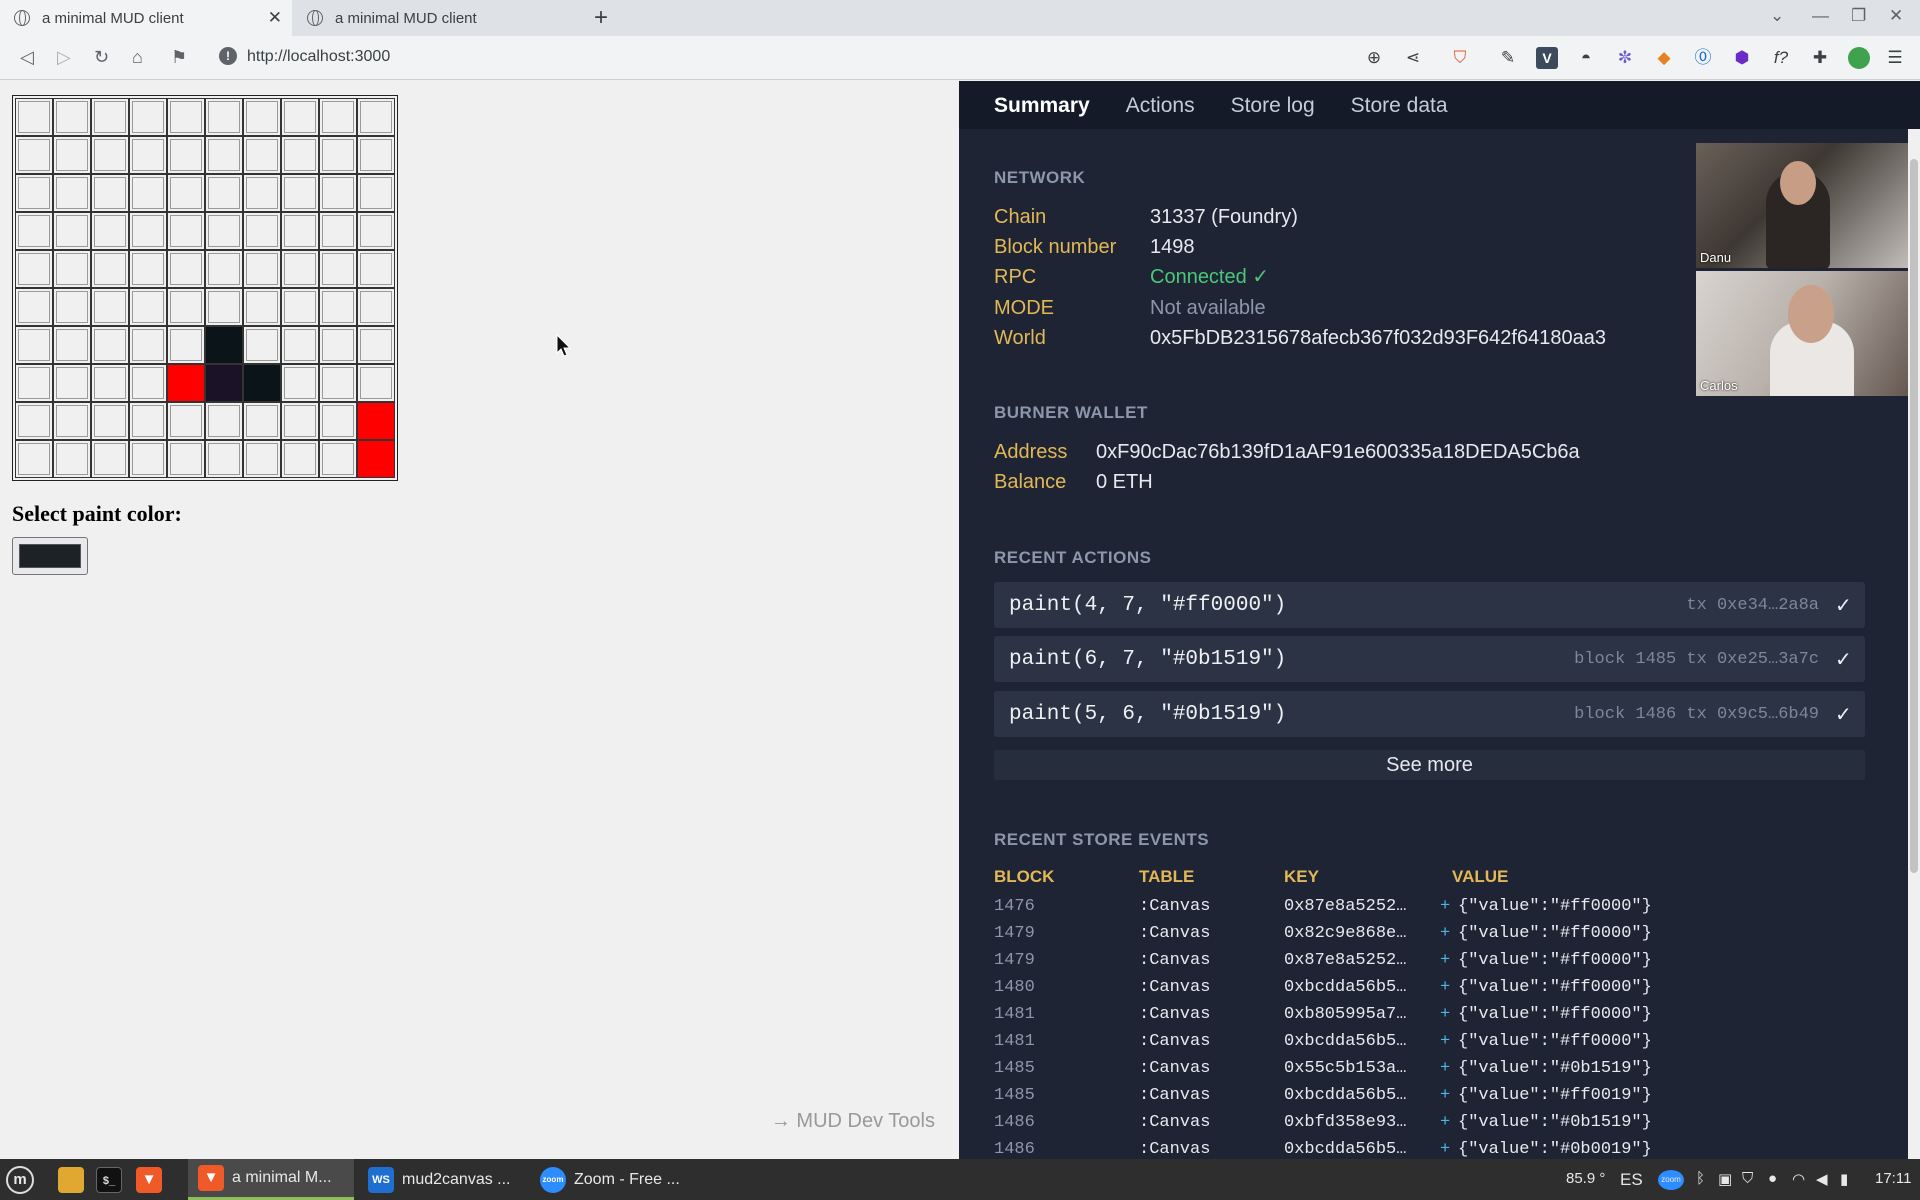 Image resolution: width=1920 pixels, height=1200 pixels. Describe the element at coordinates (228, 56) in the screenshot. I see `site-info-icon: !` at that location.